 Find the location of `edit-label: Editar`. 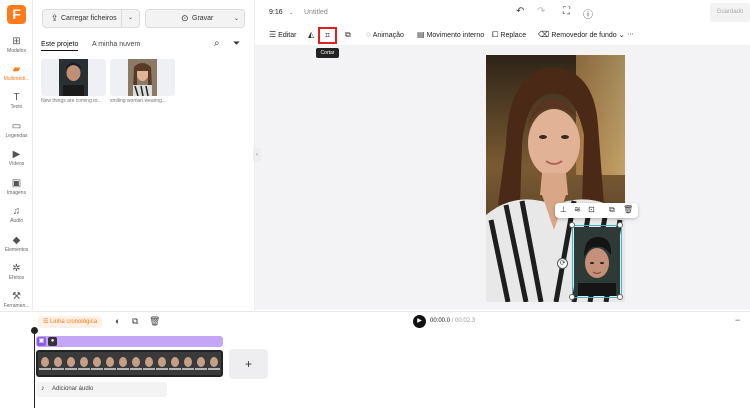

edit-label: Editar is located at coordinates (287, 35).